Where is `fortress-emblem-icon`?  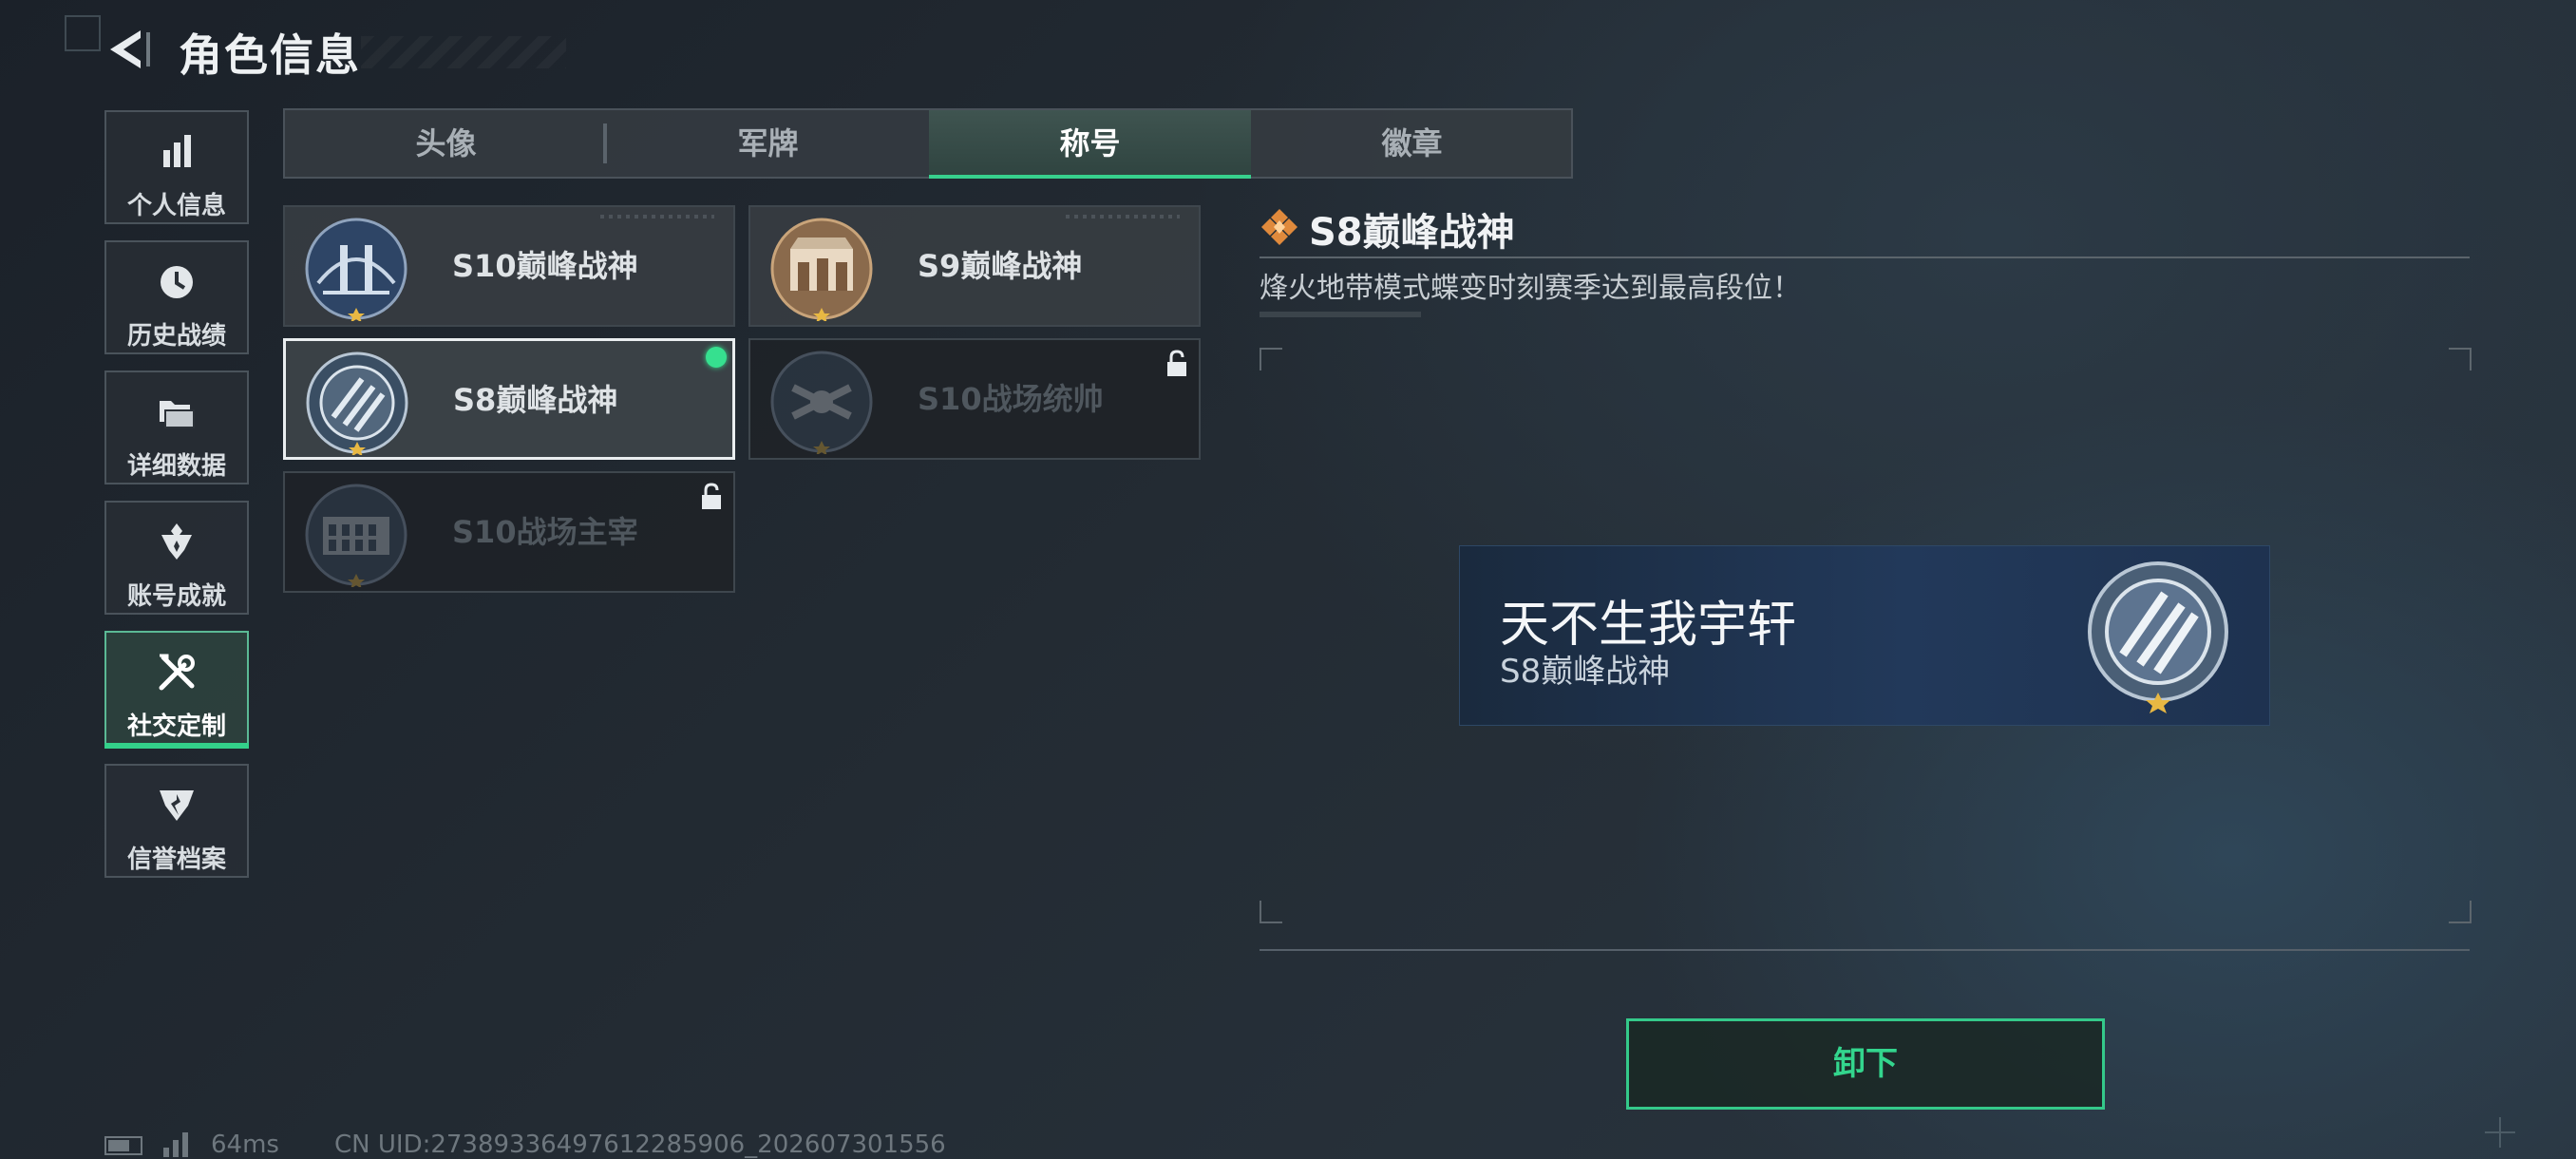 fortress-emblem-icon is located at coordinates (821, 269).